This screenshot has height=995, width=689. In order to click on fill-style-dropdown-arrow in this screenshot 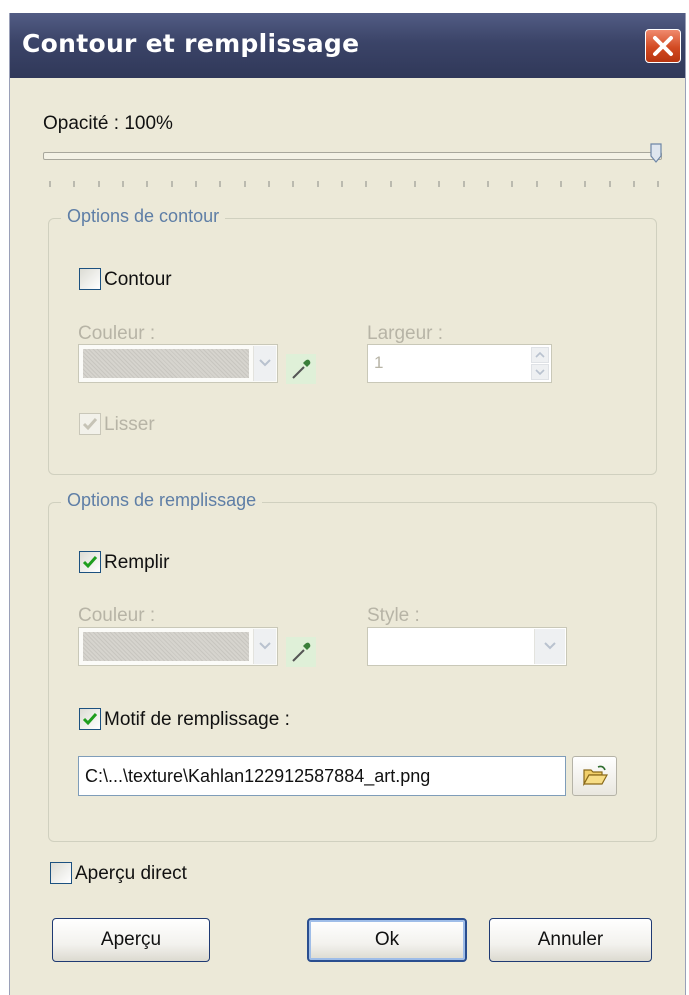, I will do `click(549, 646)`.